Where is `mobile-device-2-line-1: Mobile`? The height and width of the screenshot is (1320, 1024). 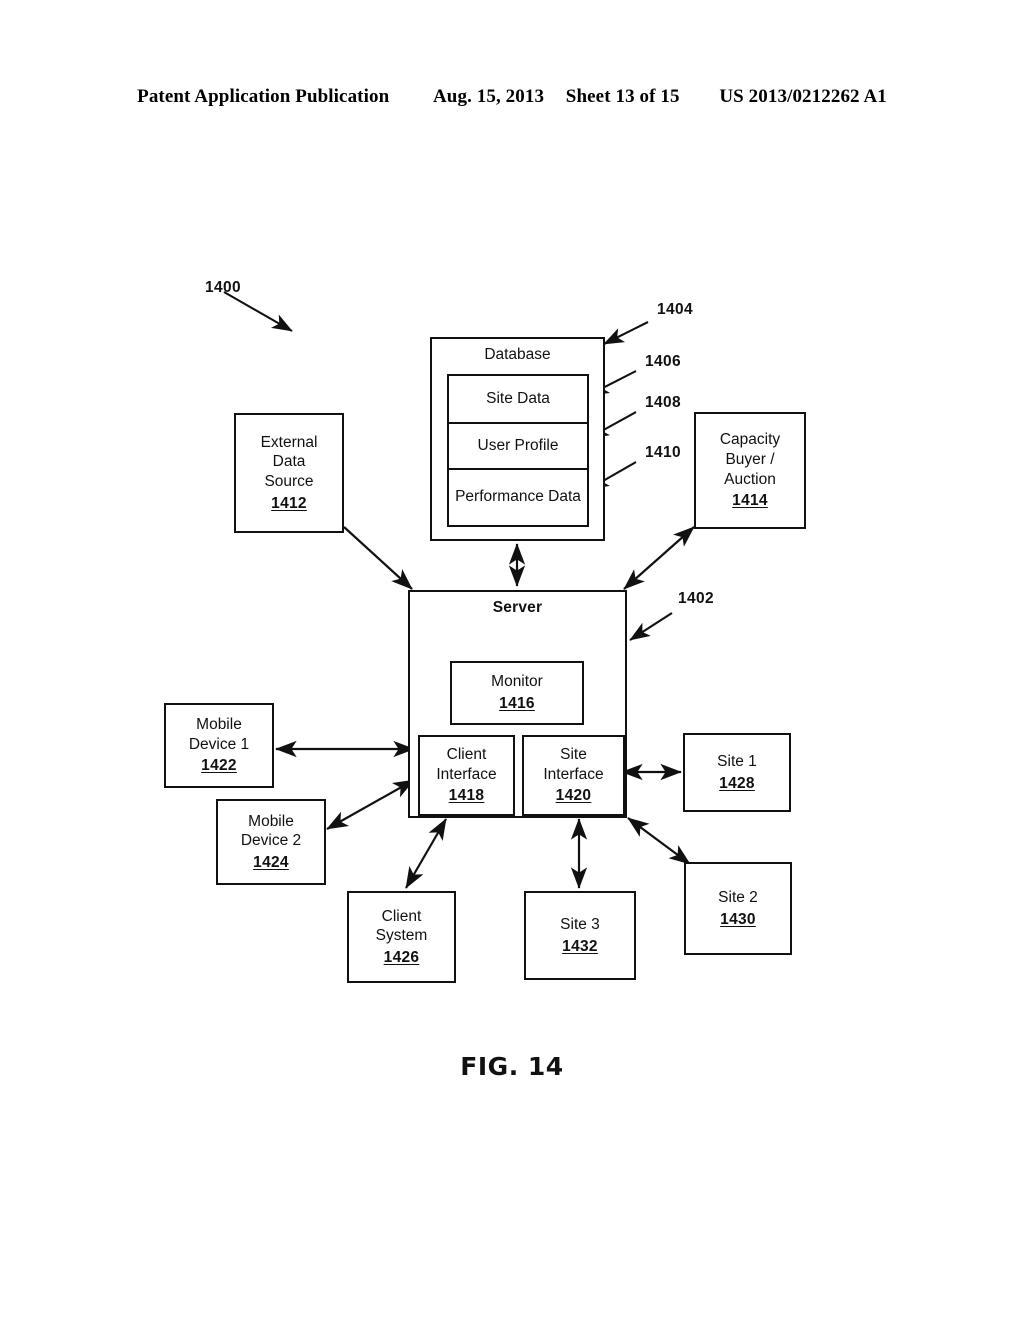 mobile-device-2-line-1: Mobile is located at coordinates (271, 821).